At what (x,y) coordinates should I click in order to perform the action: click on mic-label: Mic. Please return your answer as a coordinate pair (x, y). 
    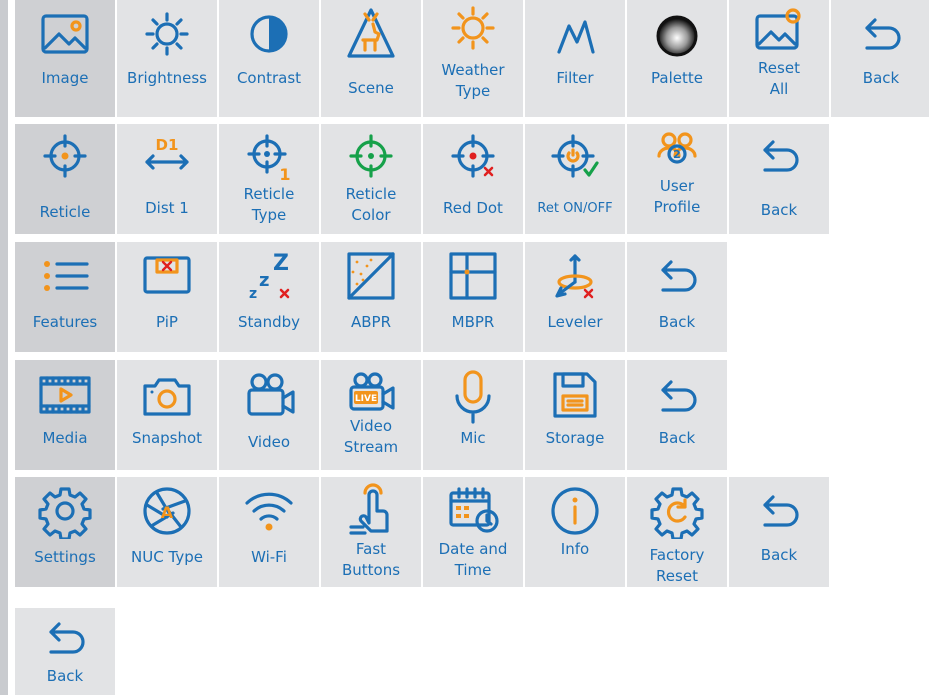
    Looking at the image, I should click on (473, 438).